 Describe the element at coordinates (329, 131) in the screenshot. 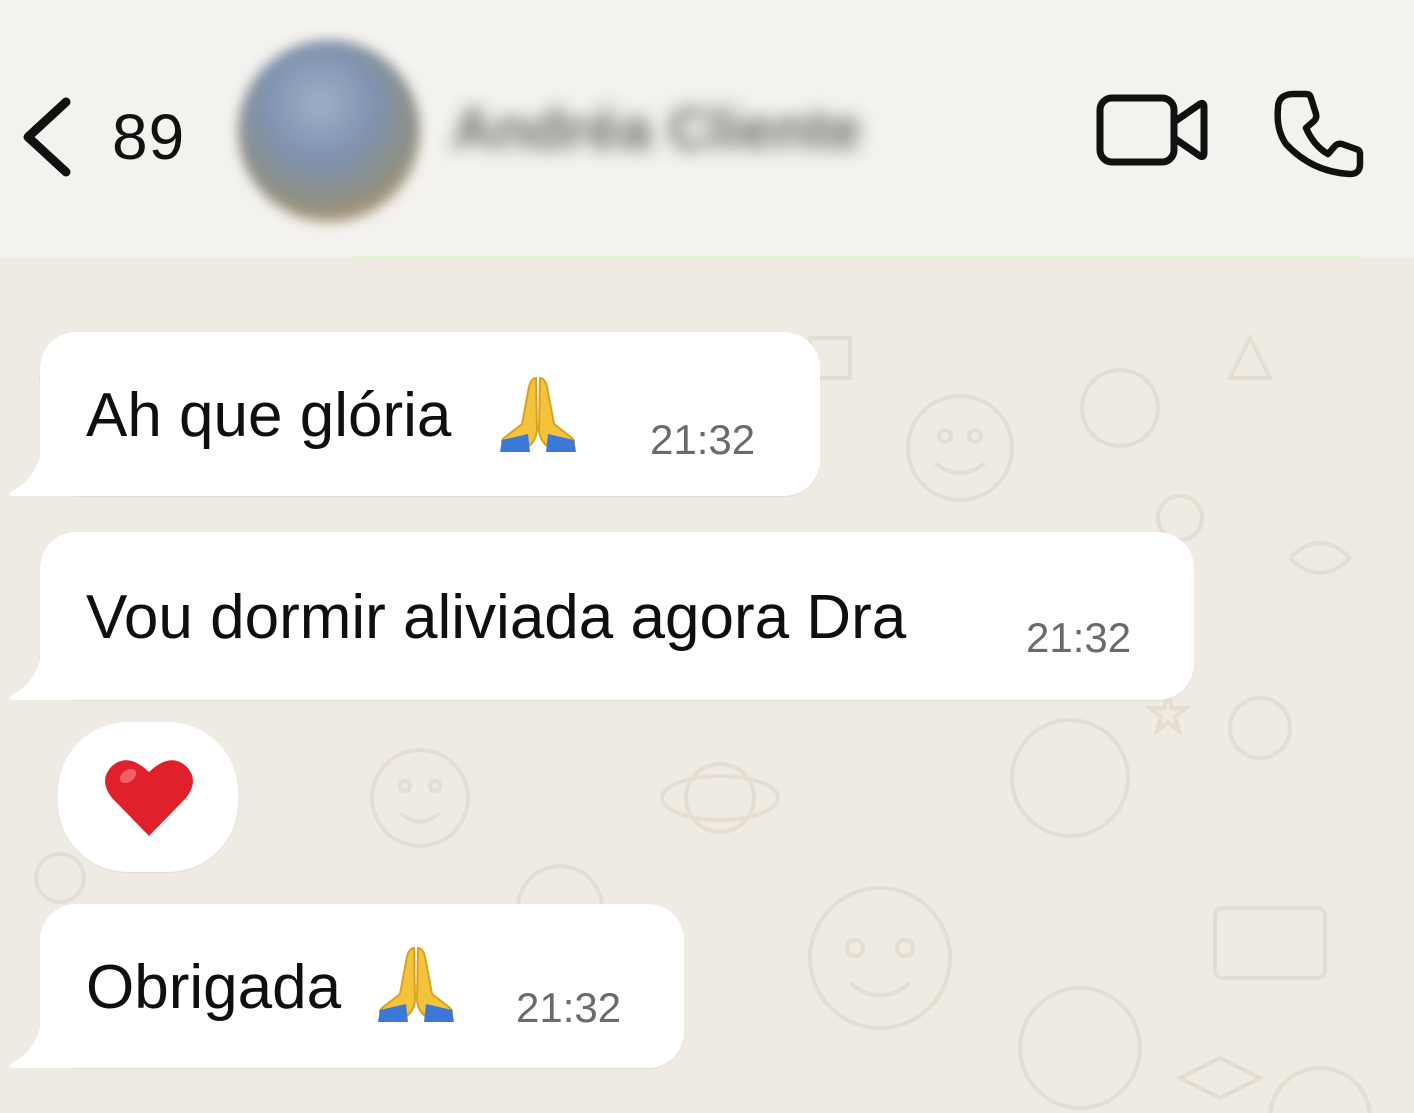

I see `avatar` at that location.